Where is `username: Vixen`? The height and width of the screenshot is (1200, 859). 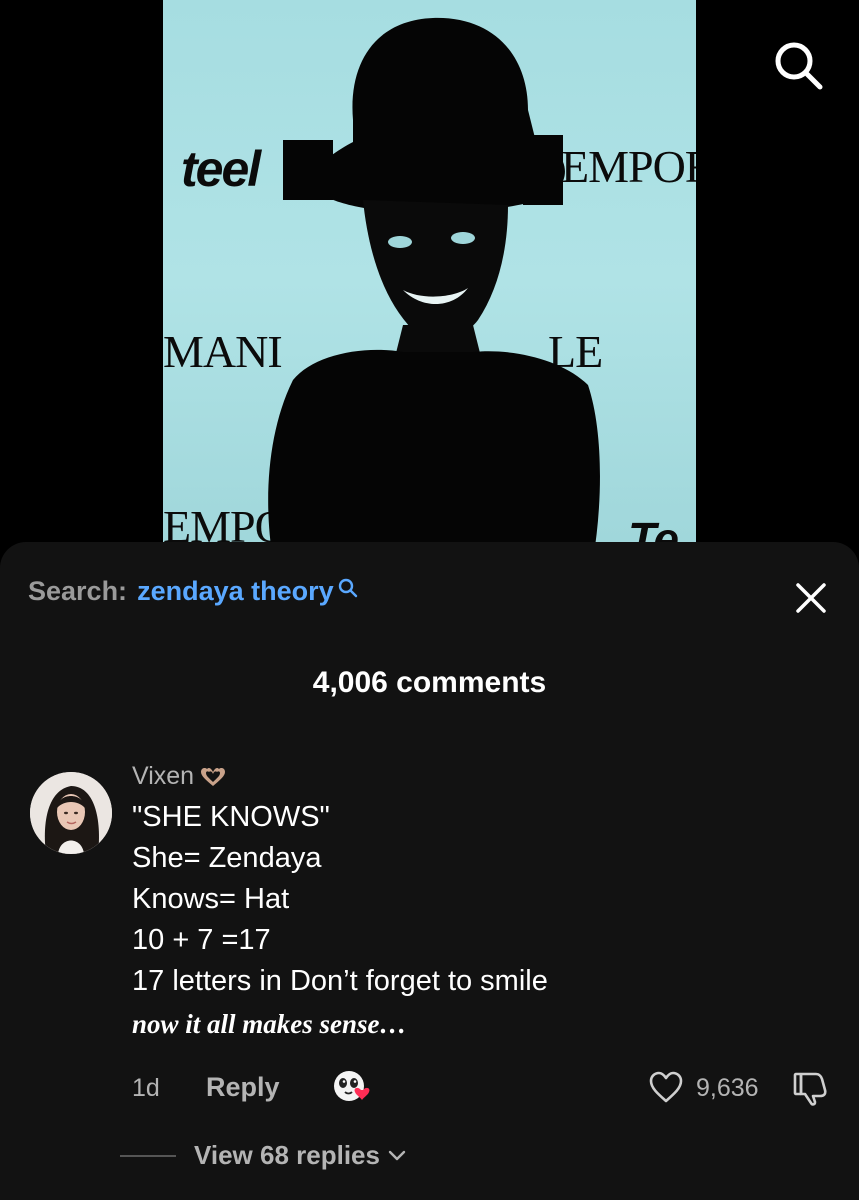 username: Vixen is located at coordinates (163, 776).